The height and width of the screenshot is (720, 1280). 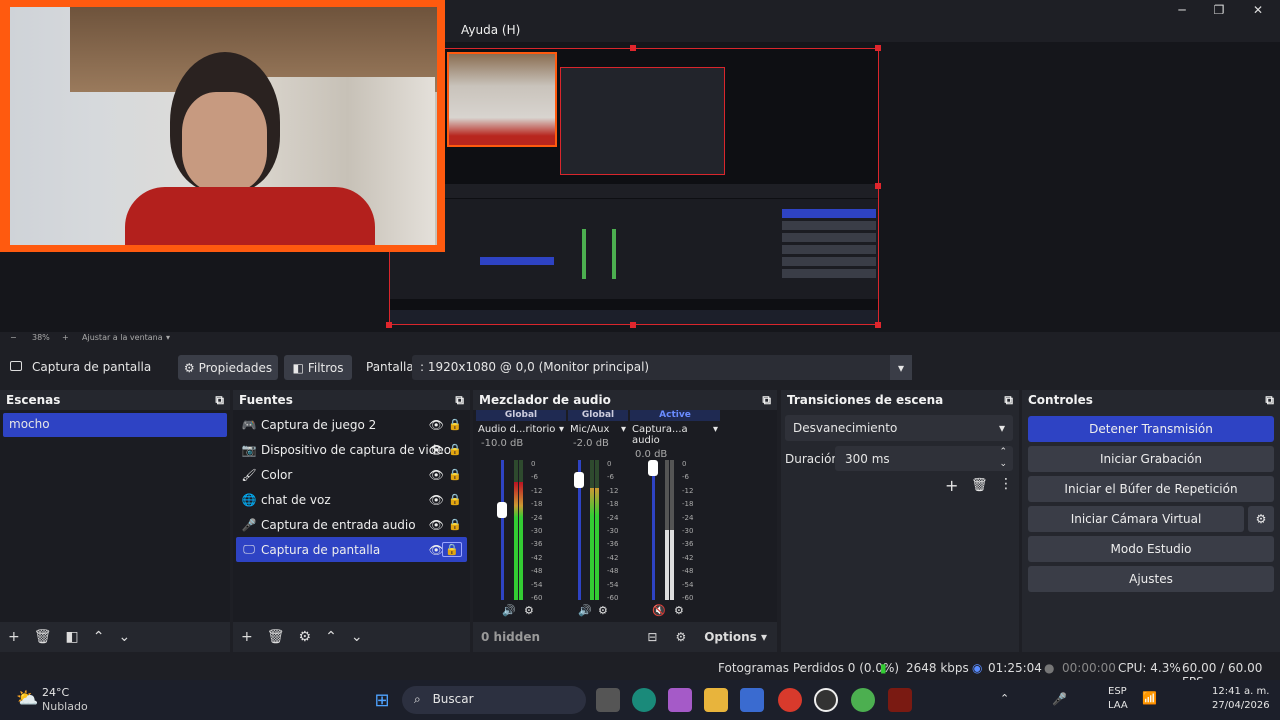 I want to click on chevron-up-icon: ⌃, so click(x=1004, y=698).